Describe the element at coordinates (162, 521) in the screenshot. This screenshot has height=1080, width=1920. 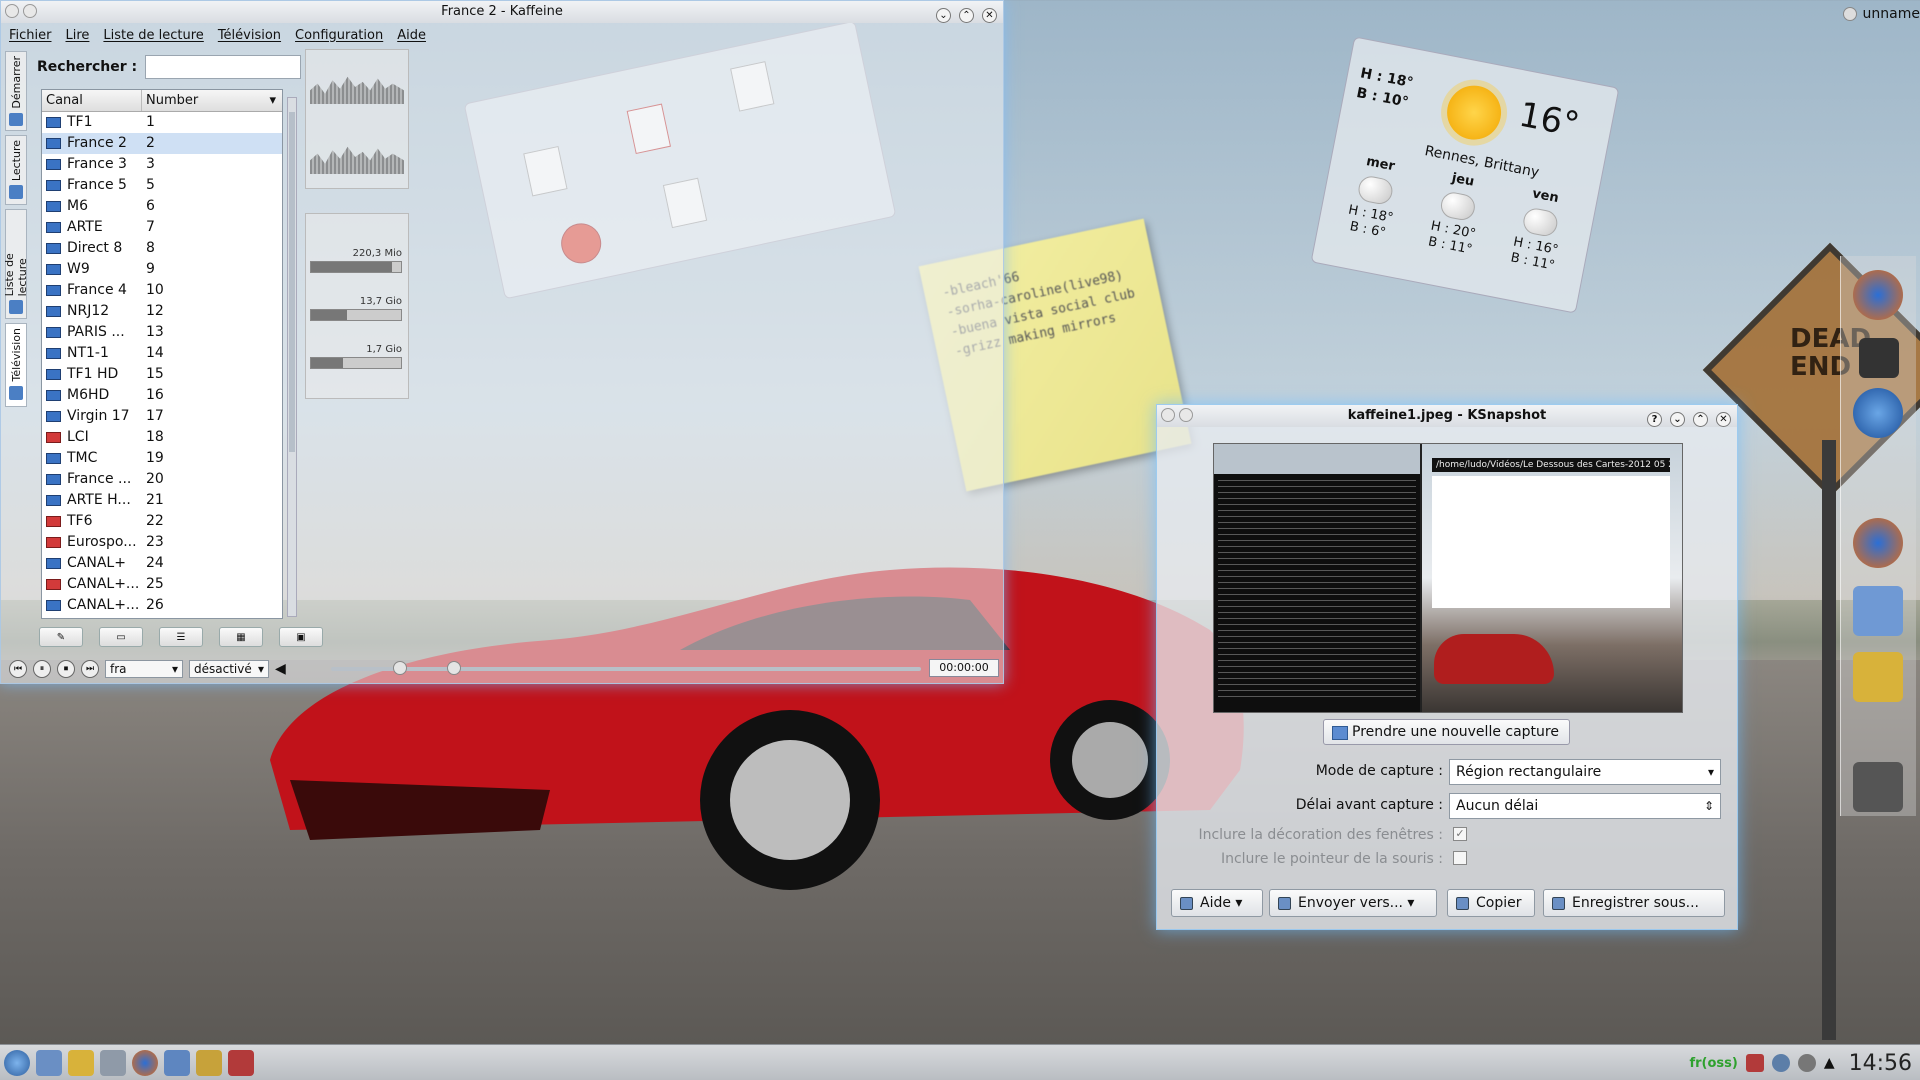
I see `channel-row: TF6 22` at that location.